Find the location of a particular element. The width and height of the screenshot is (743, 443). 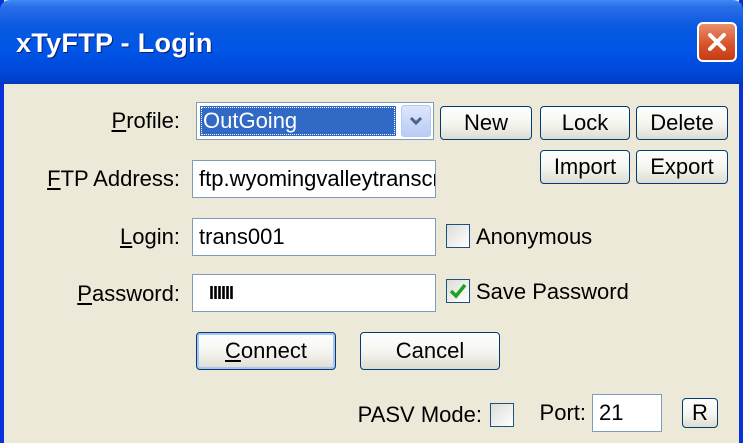

save-password-label: Save Password is located at coordinates (552, 291).